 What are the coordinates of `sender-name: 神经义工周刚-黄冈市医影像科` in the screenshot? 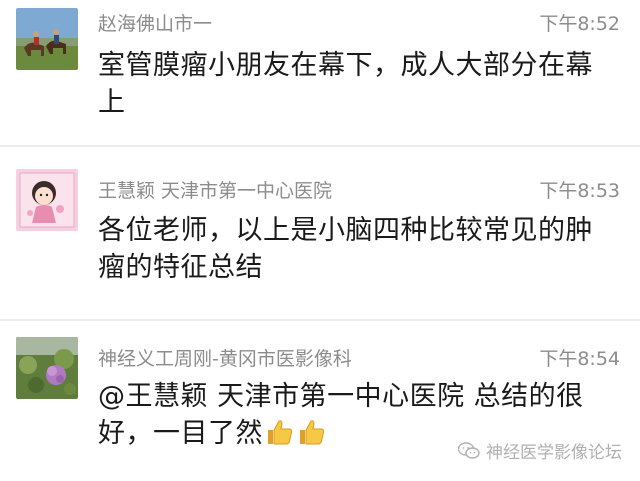 It's located at (225, 359).